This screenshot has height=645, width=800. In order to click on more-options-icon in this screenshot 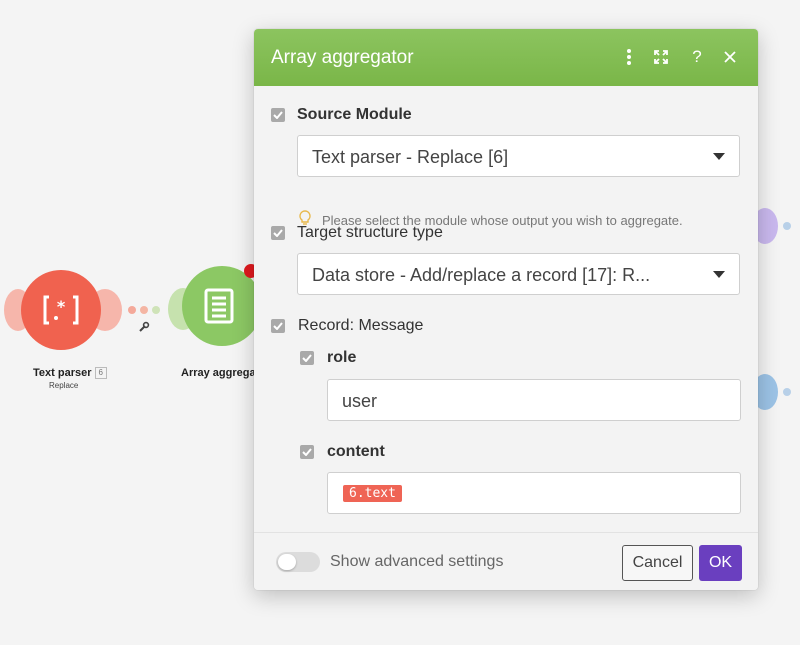, I will do `click(629, 57)`.